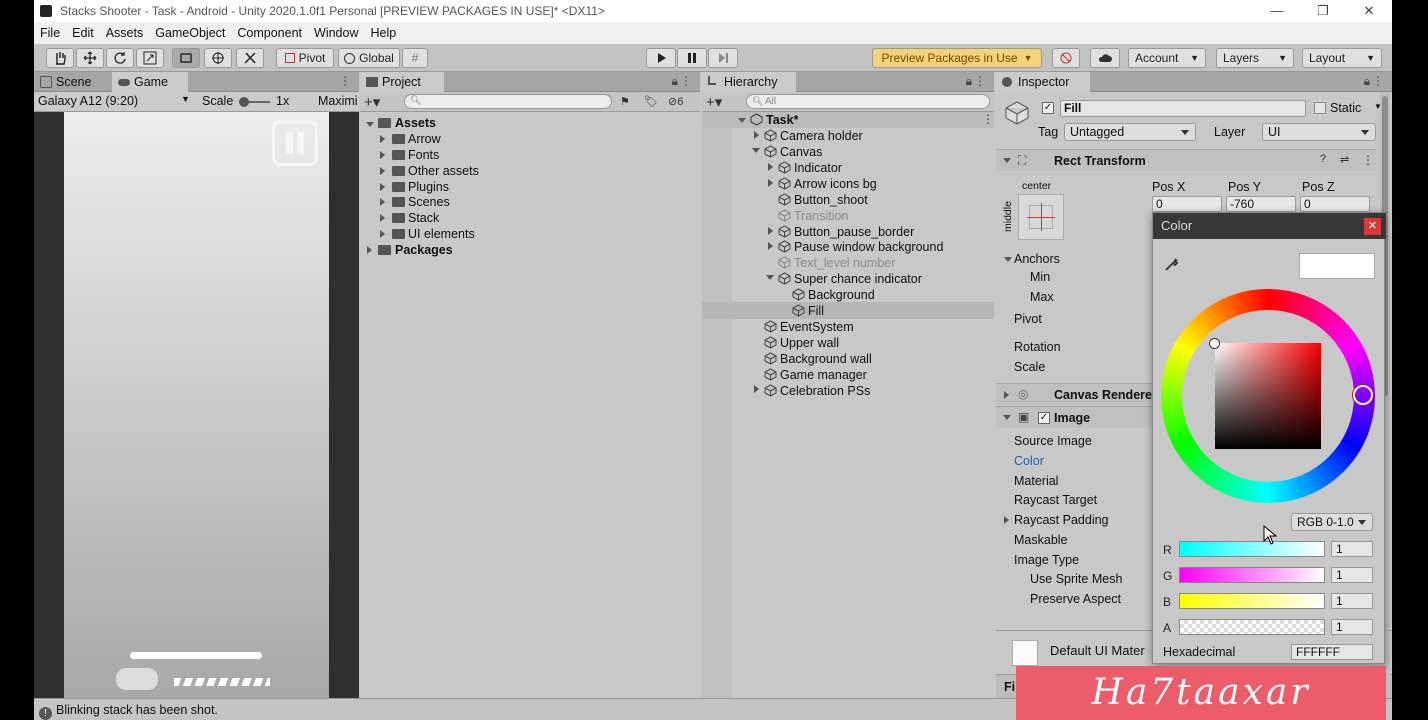 This screenshot has height=720, width=1428. What do you see at coordinates (1066, 58) in the screenshot?
I see `collab-icon` at bounding box center [1066, 58].